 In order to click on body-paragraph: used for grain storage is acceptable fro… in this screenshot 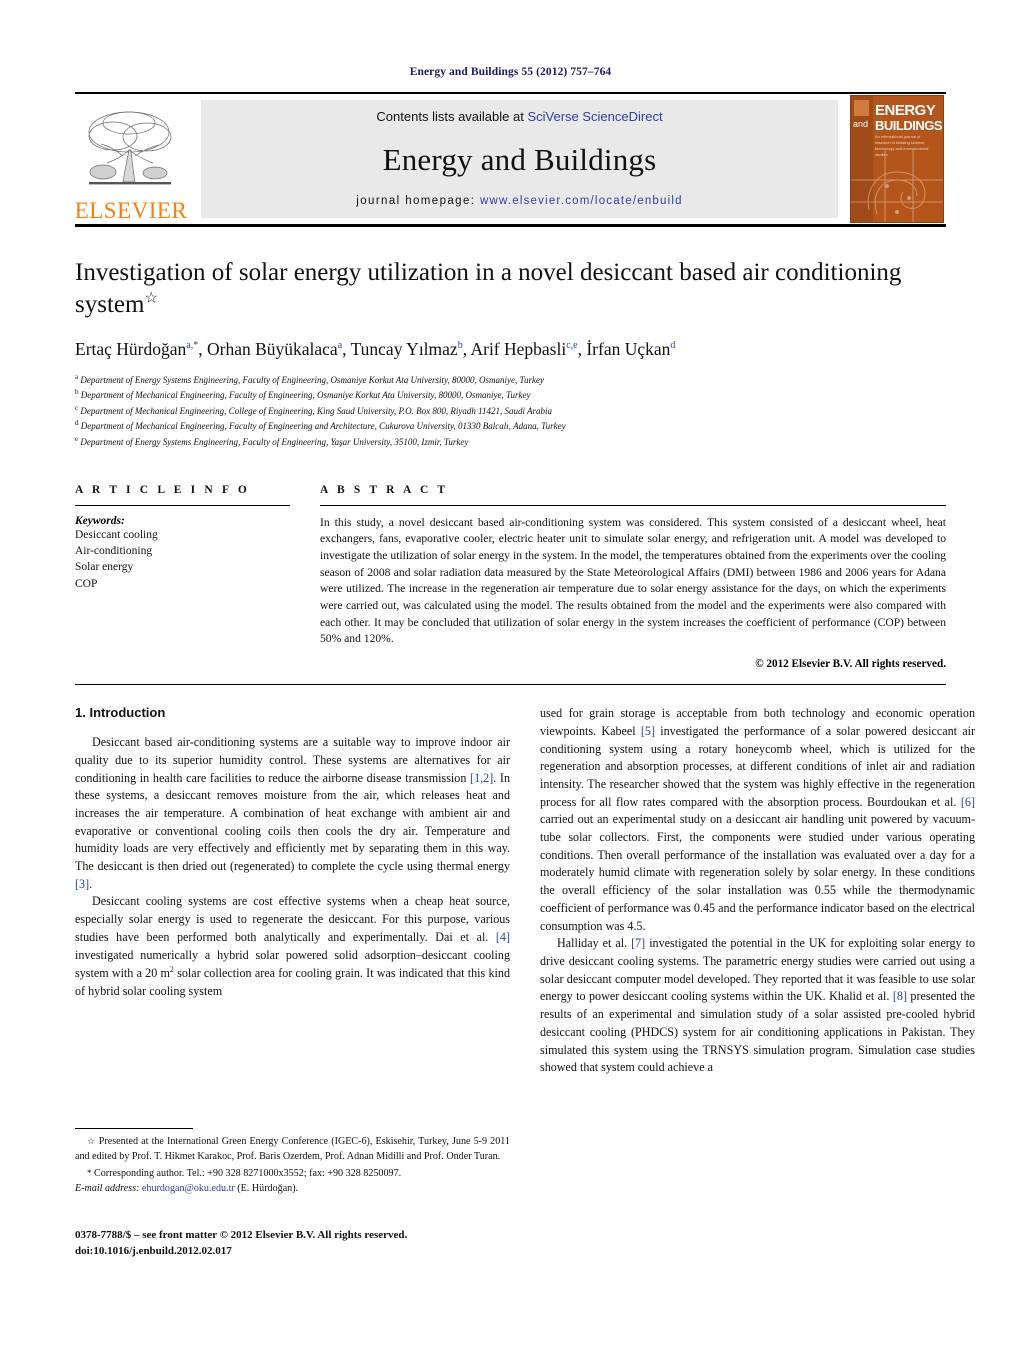, I will do `click(758, 819)`.